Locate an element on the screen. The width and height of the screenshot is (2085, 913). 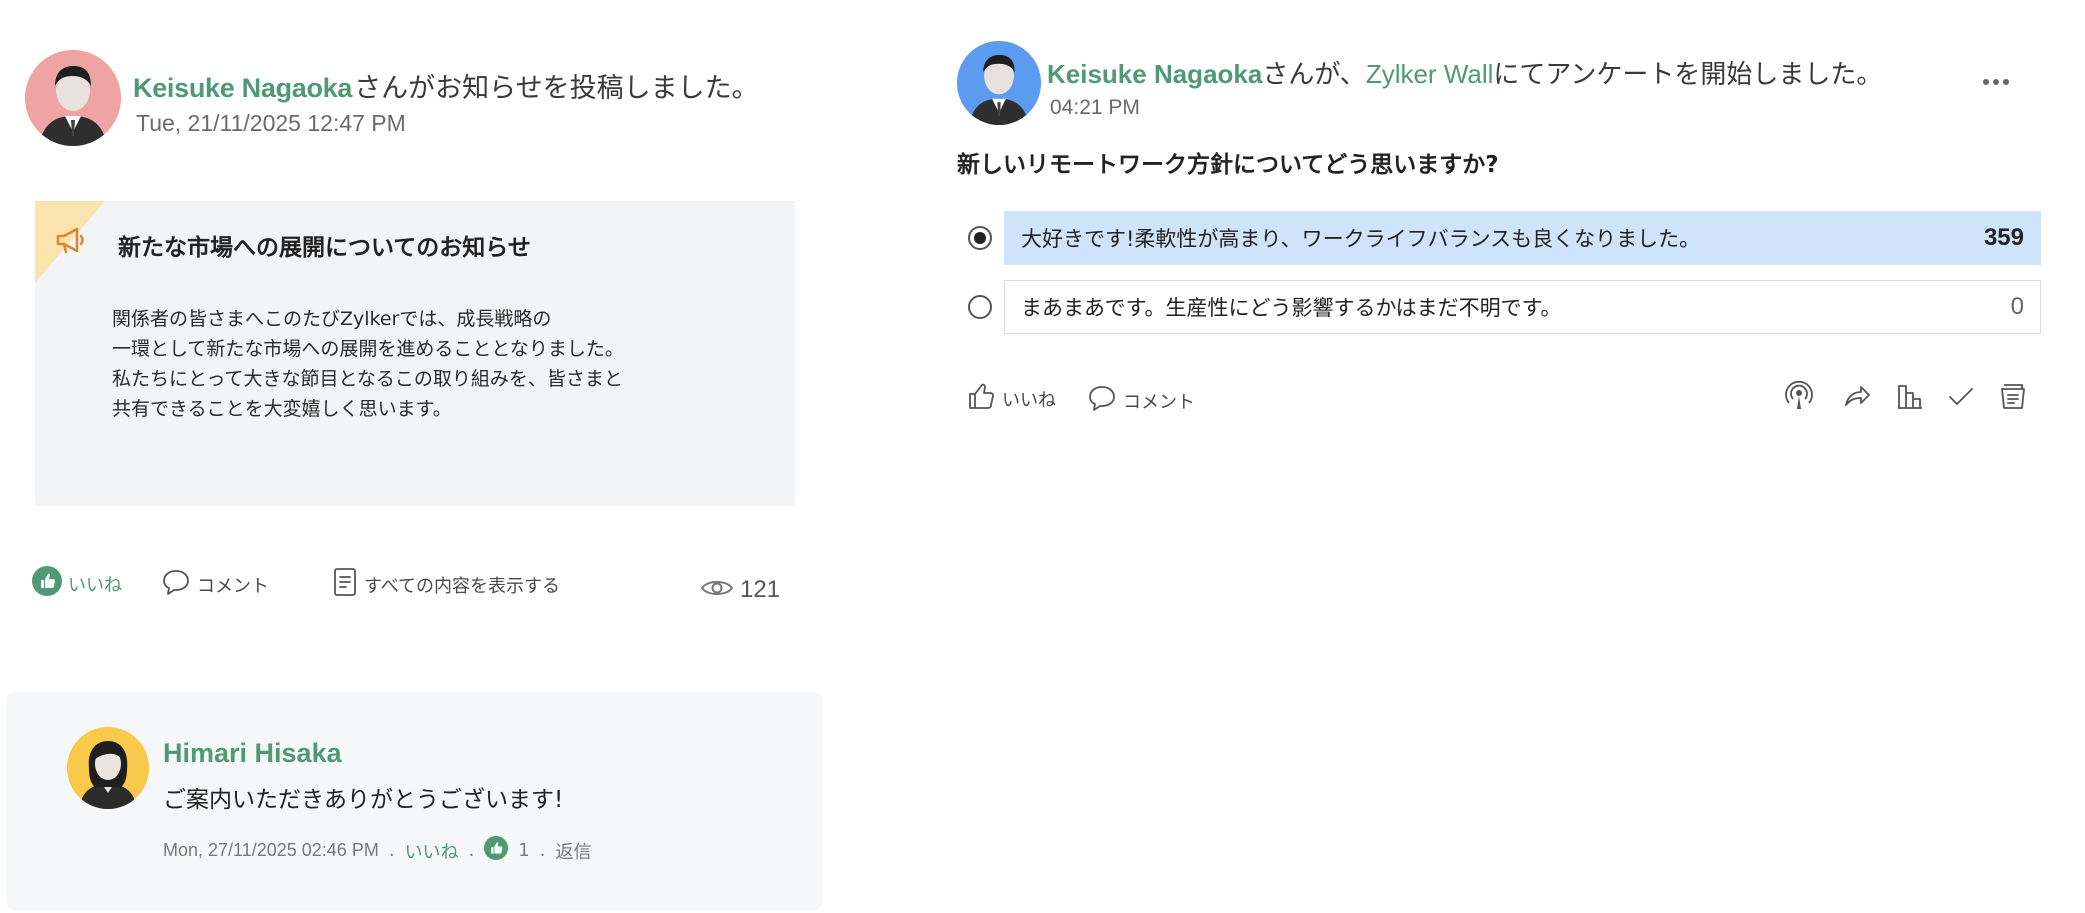
share-icon is located at coordinates (1857, 398).